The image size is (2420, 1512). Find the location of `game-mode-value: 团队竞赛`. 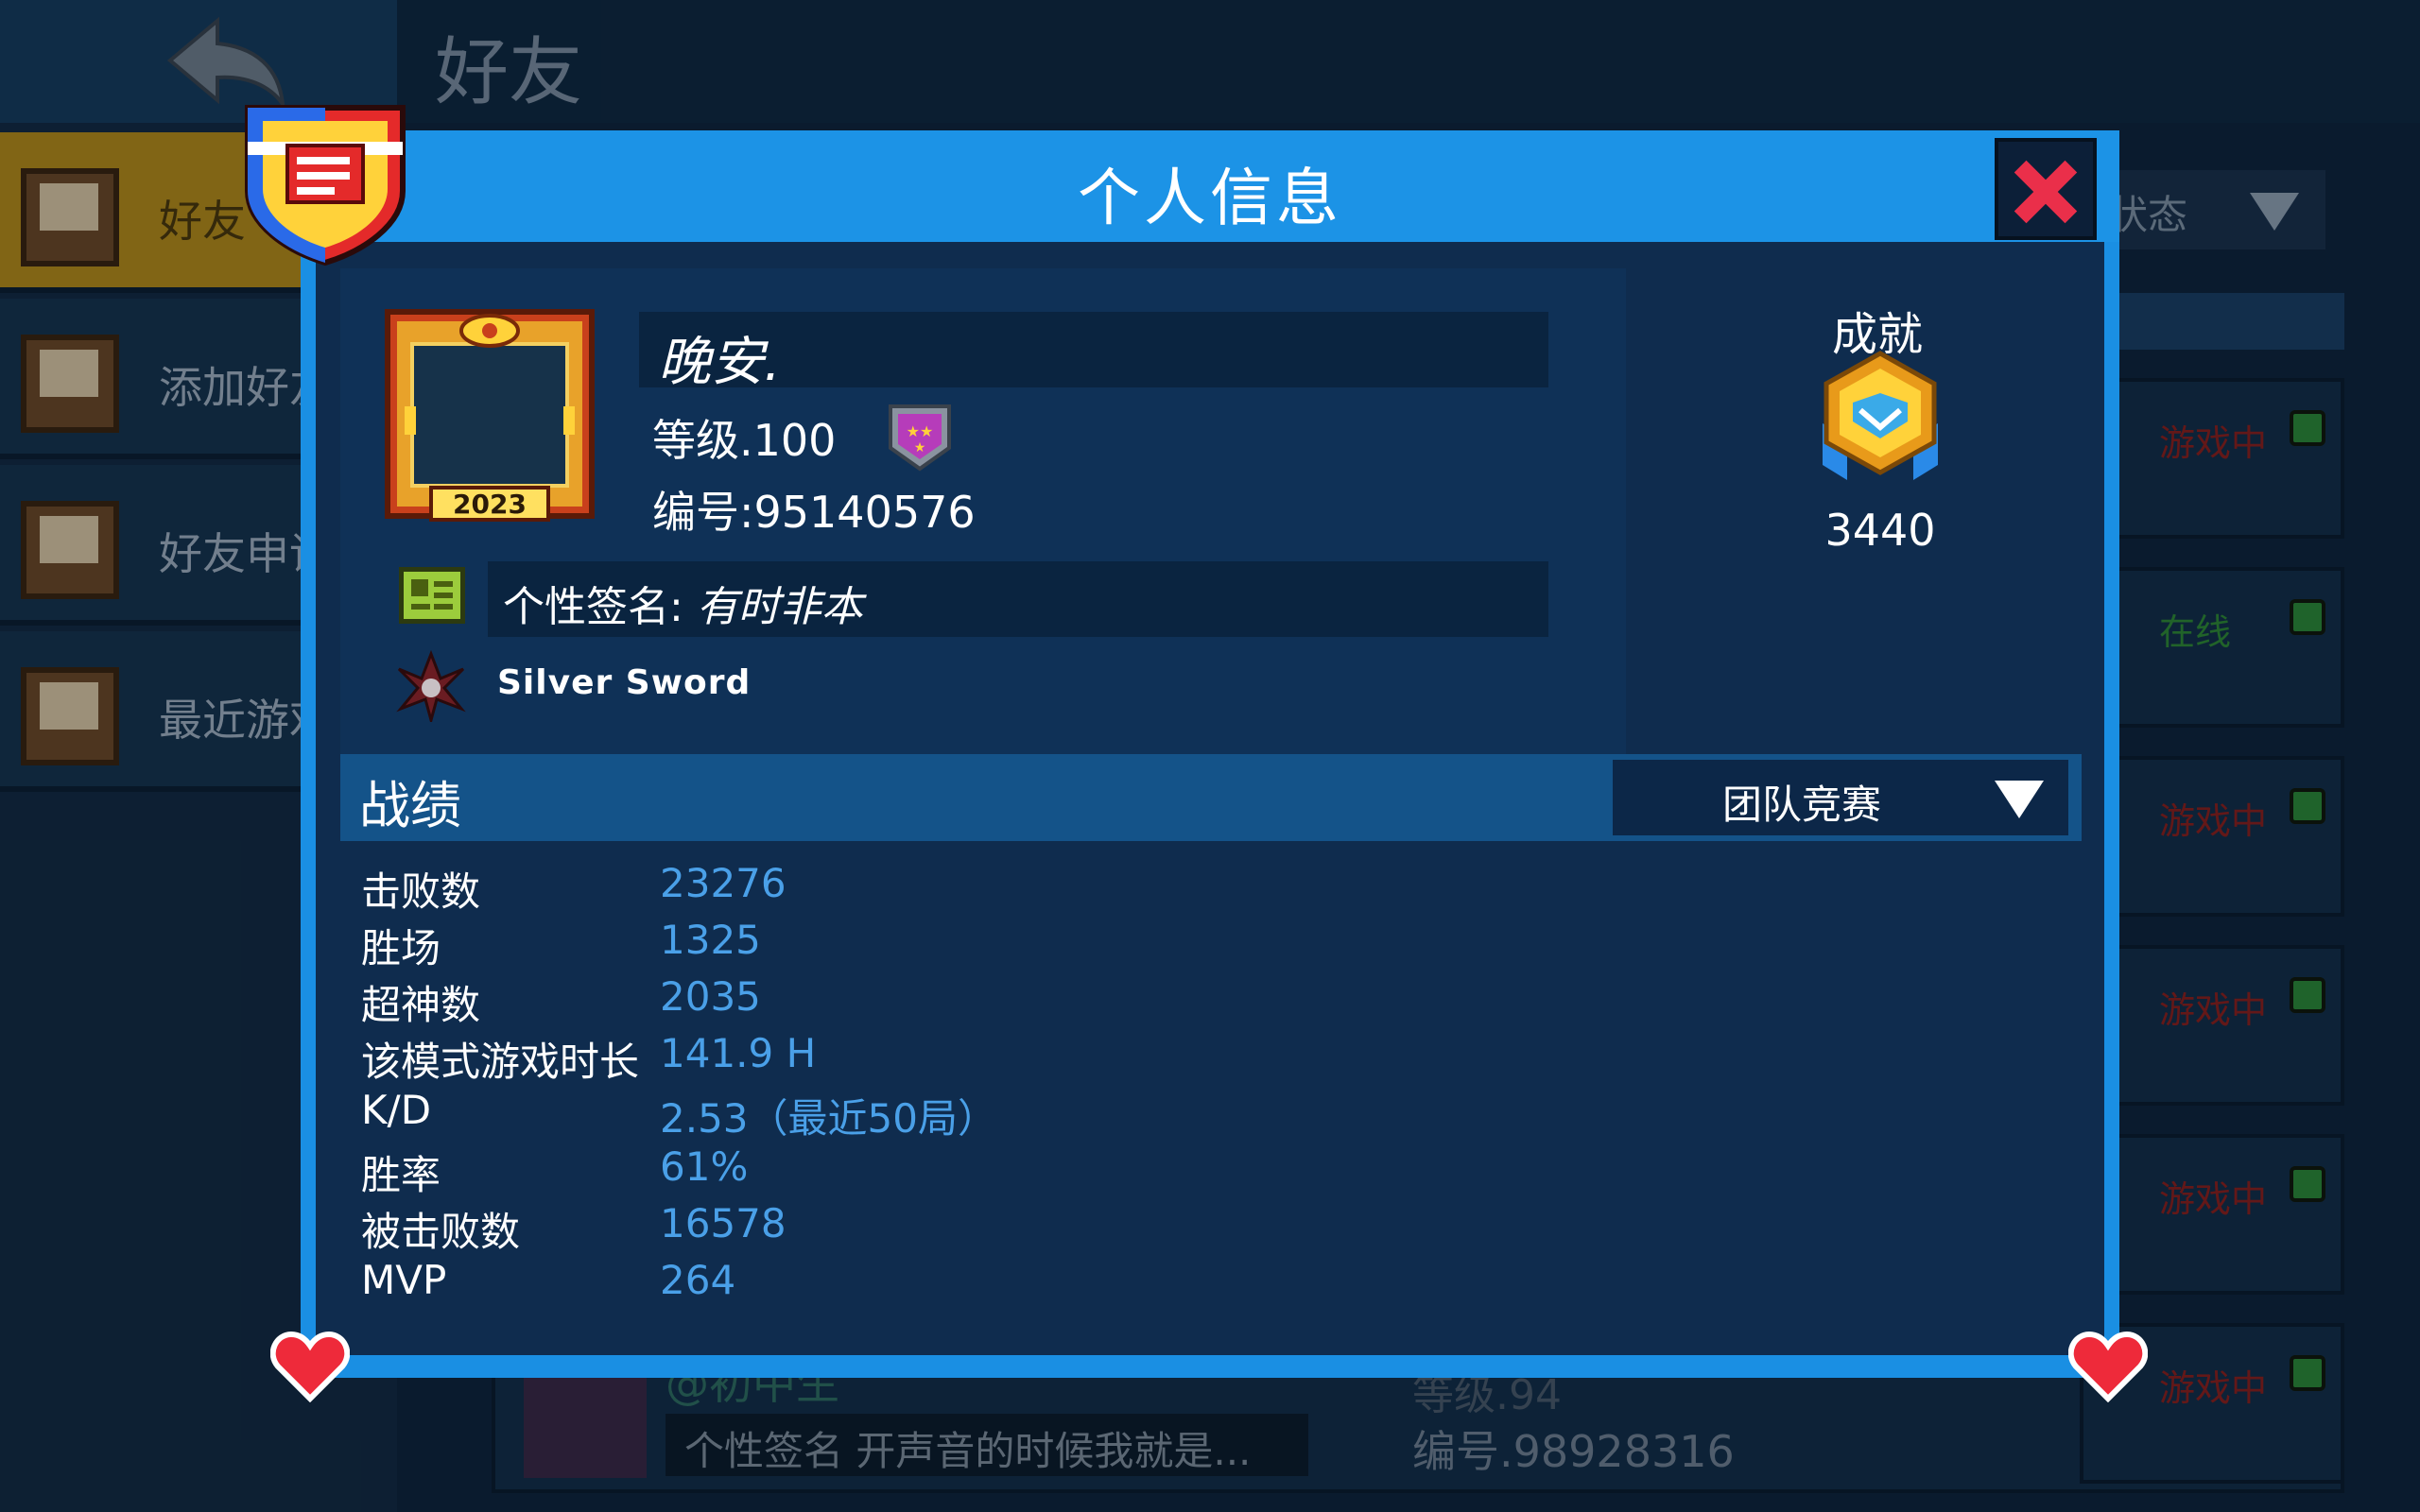

game-mode-value: 团队竞赛 is located at coordinates (1801, 805).